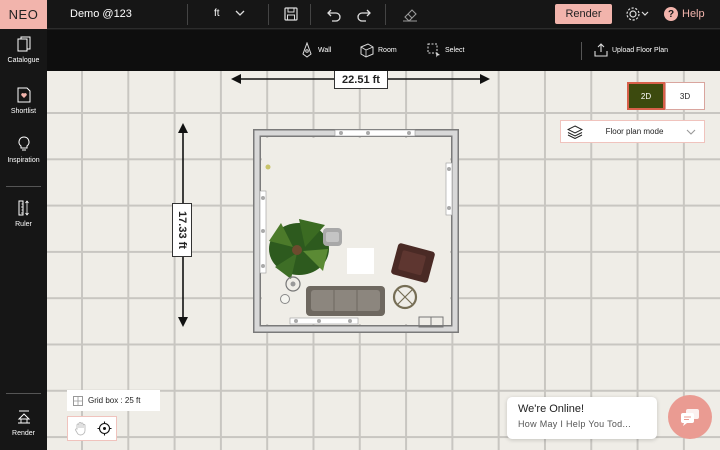  I want to click on layers-icon, so click(575, 131).